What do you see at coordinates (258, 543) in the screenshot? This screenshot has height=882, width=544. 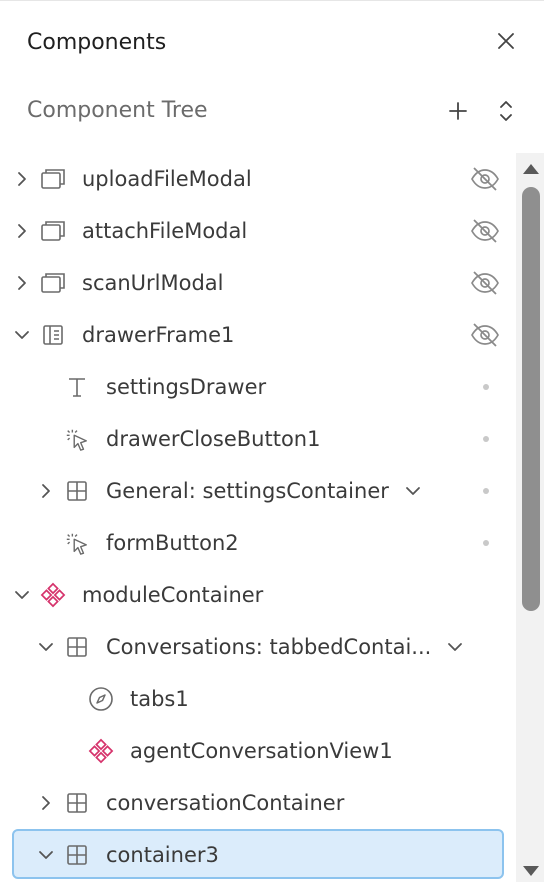 I see `tree-row: formButton2` at bounding box center [258, 543].